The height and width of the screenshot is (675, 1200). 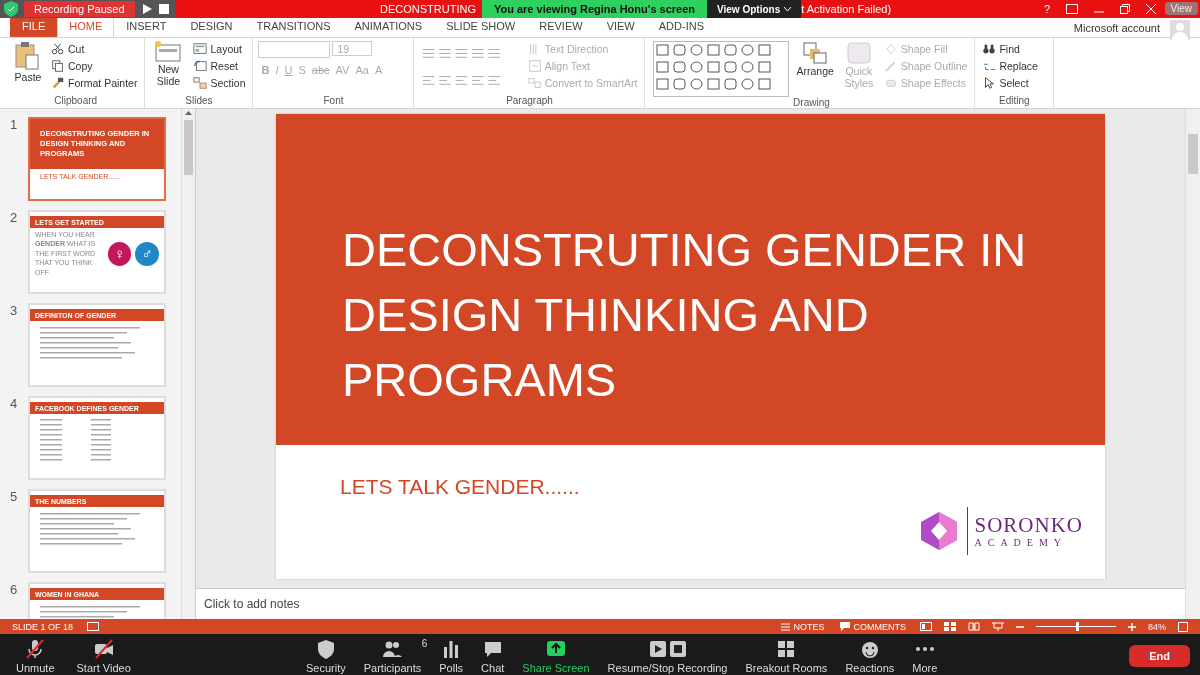 What do you see at coordinates (481, 27) in the screenshot?
I see `ribbon-tab: SLIDE SHOW` at bounding box center [481, 27].